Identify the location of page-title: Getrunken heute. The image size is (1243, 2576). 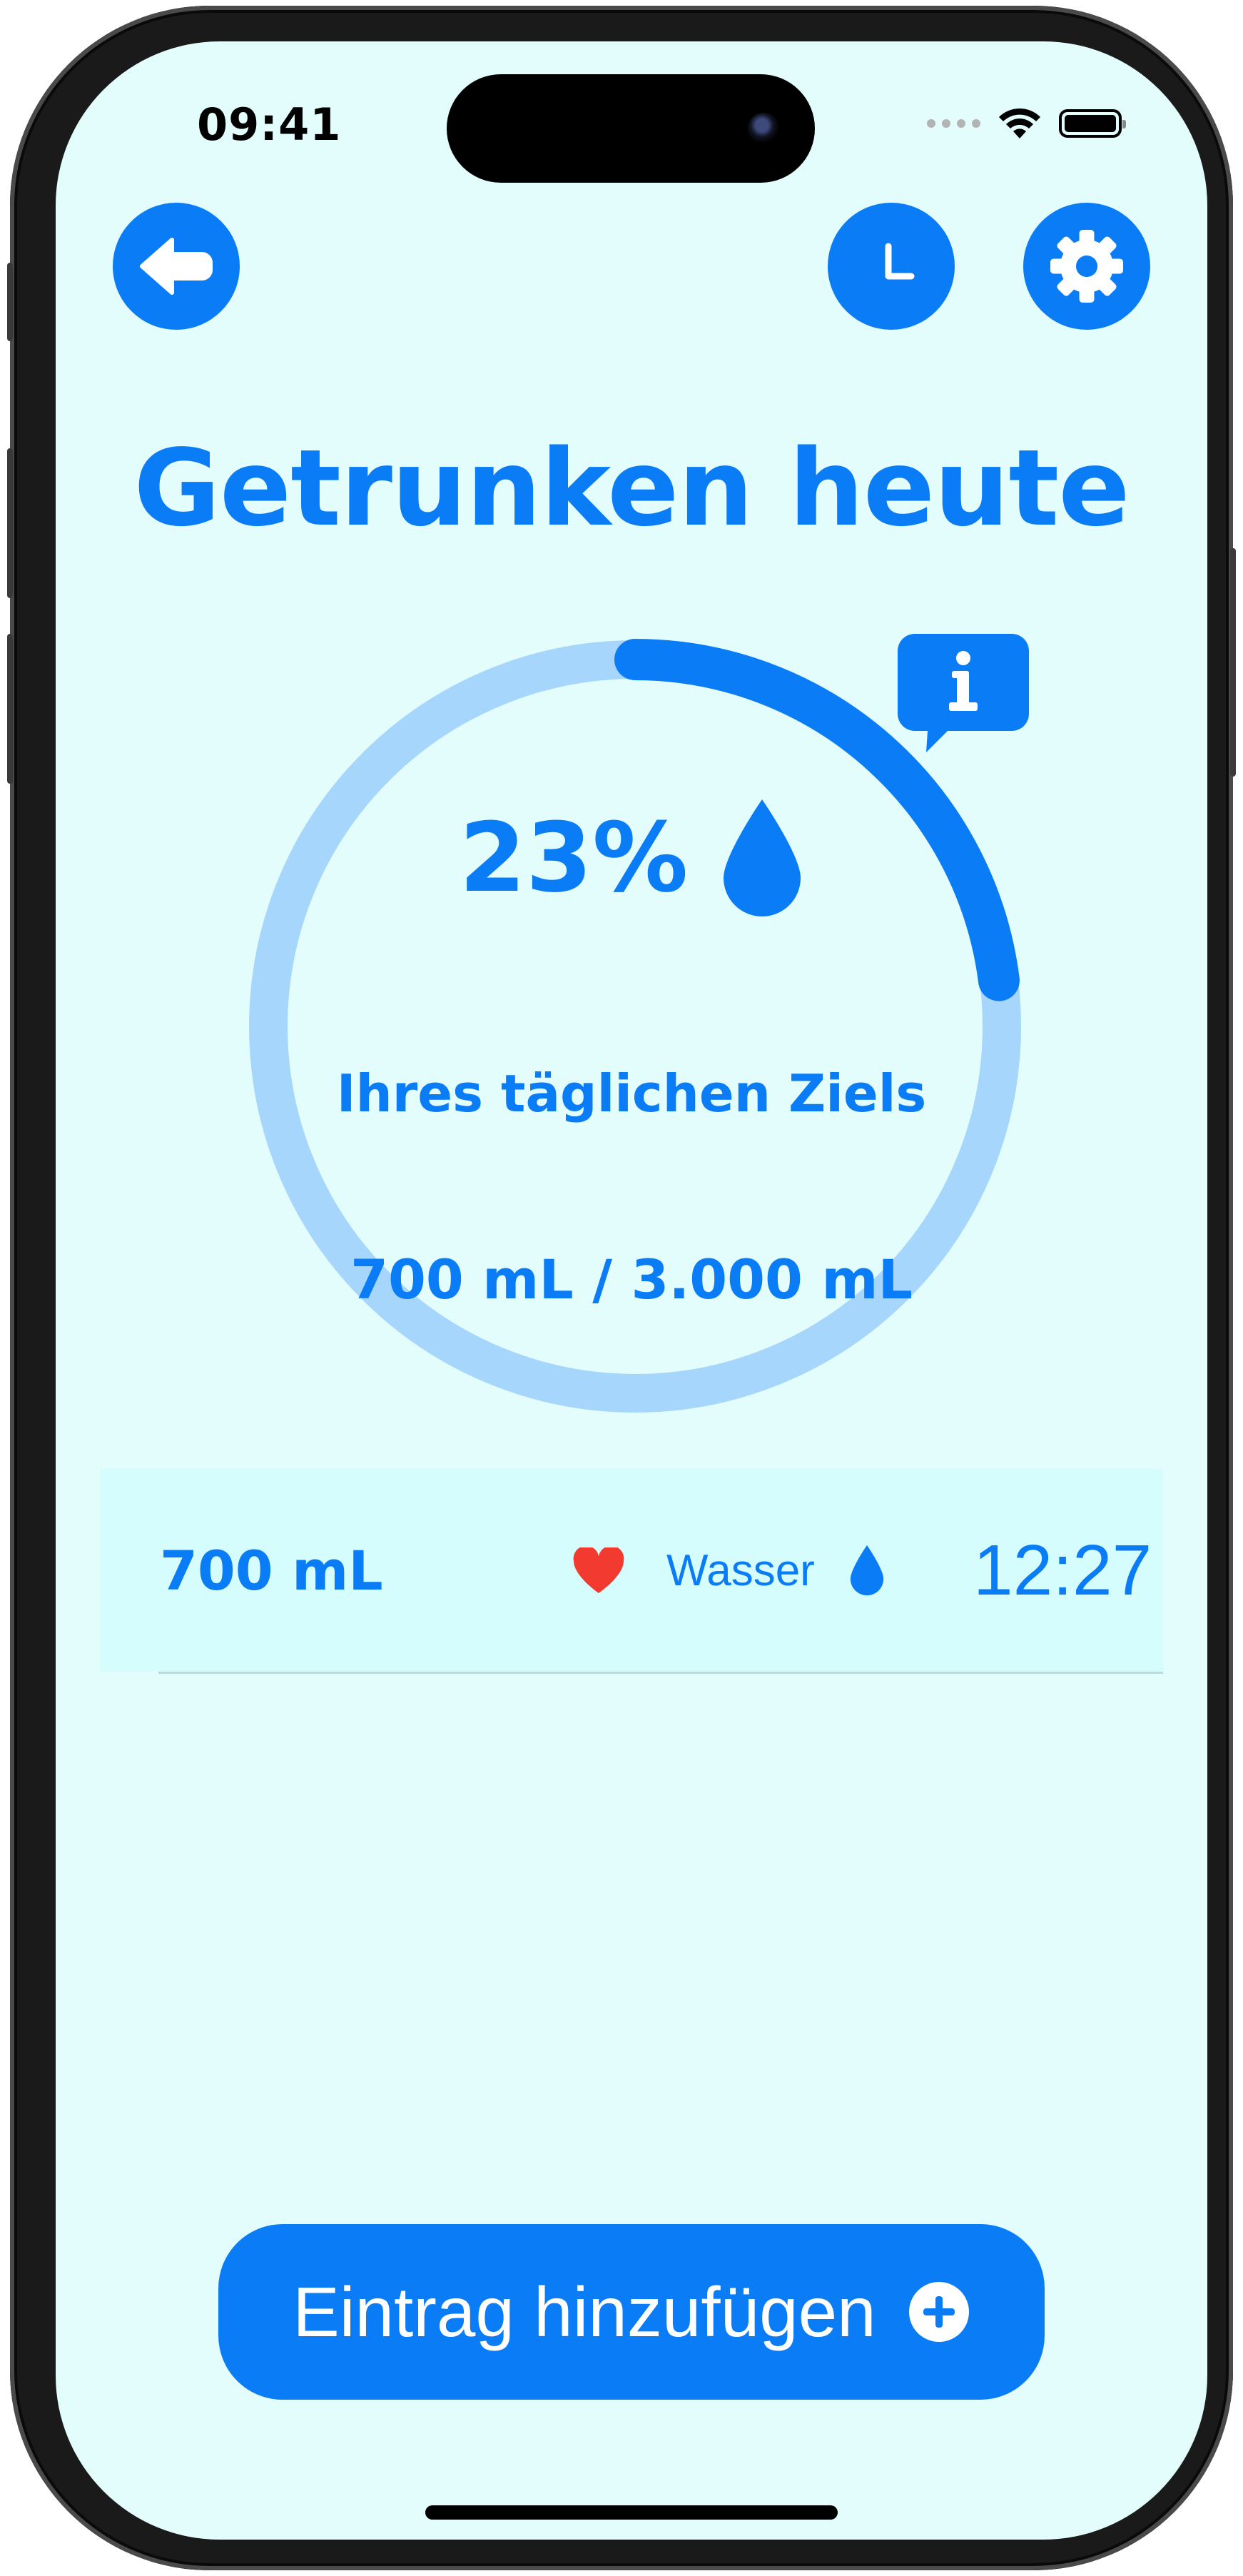
(631, 488).